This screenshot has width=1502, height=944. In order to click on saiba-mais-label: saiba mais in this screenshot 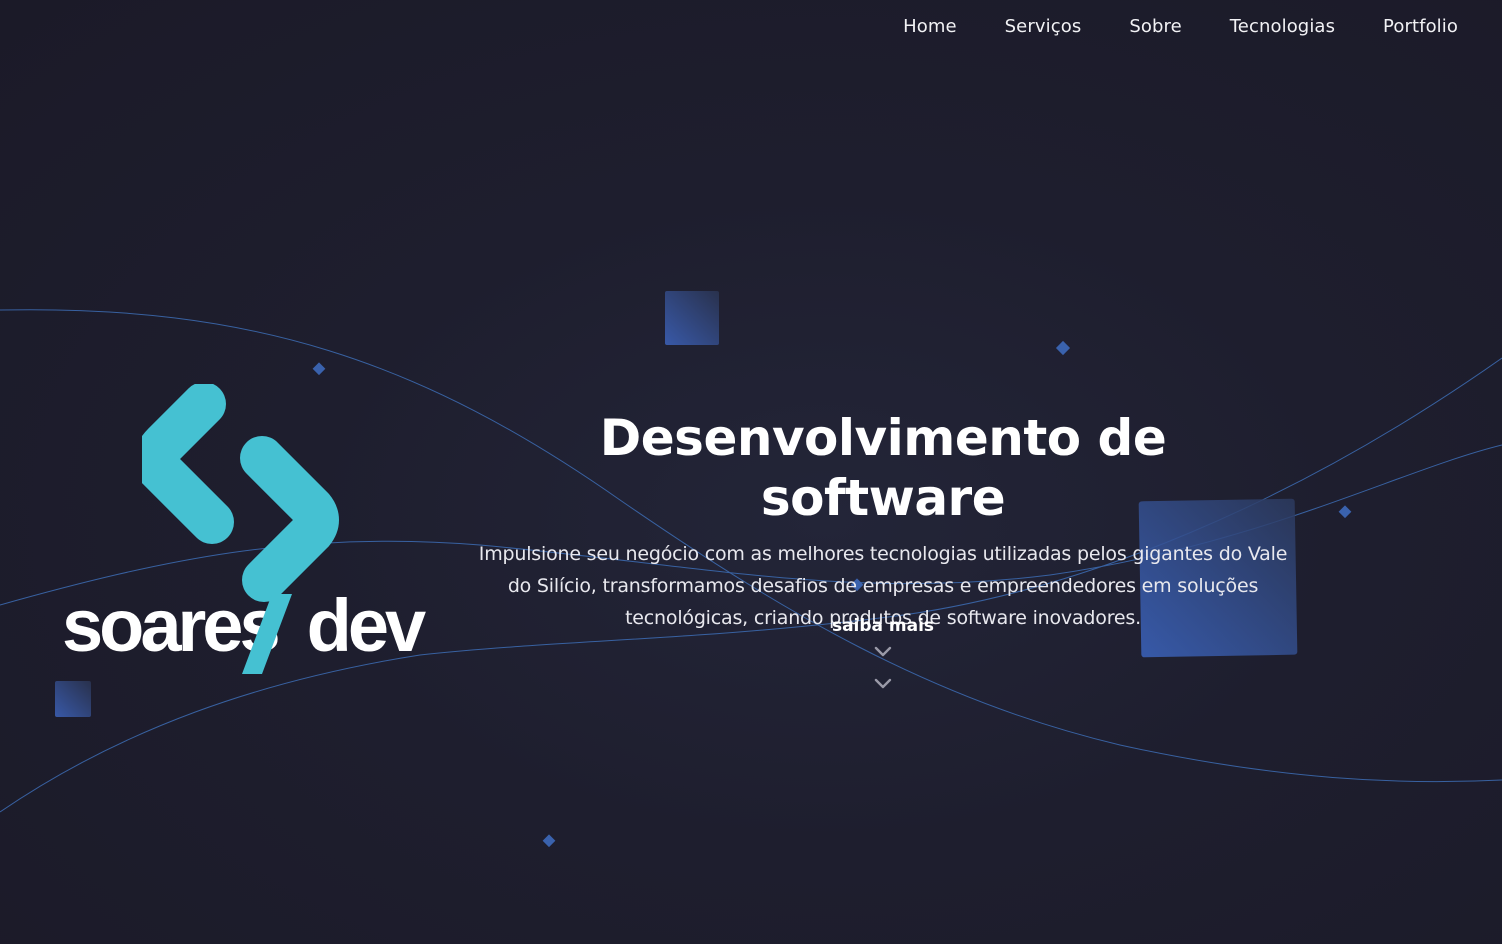, I will do `click(883, 626)`.